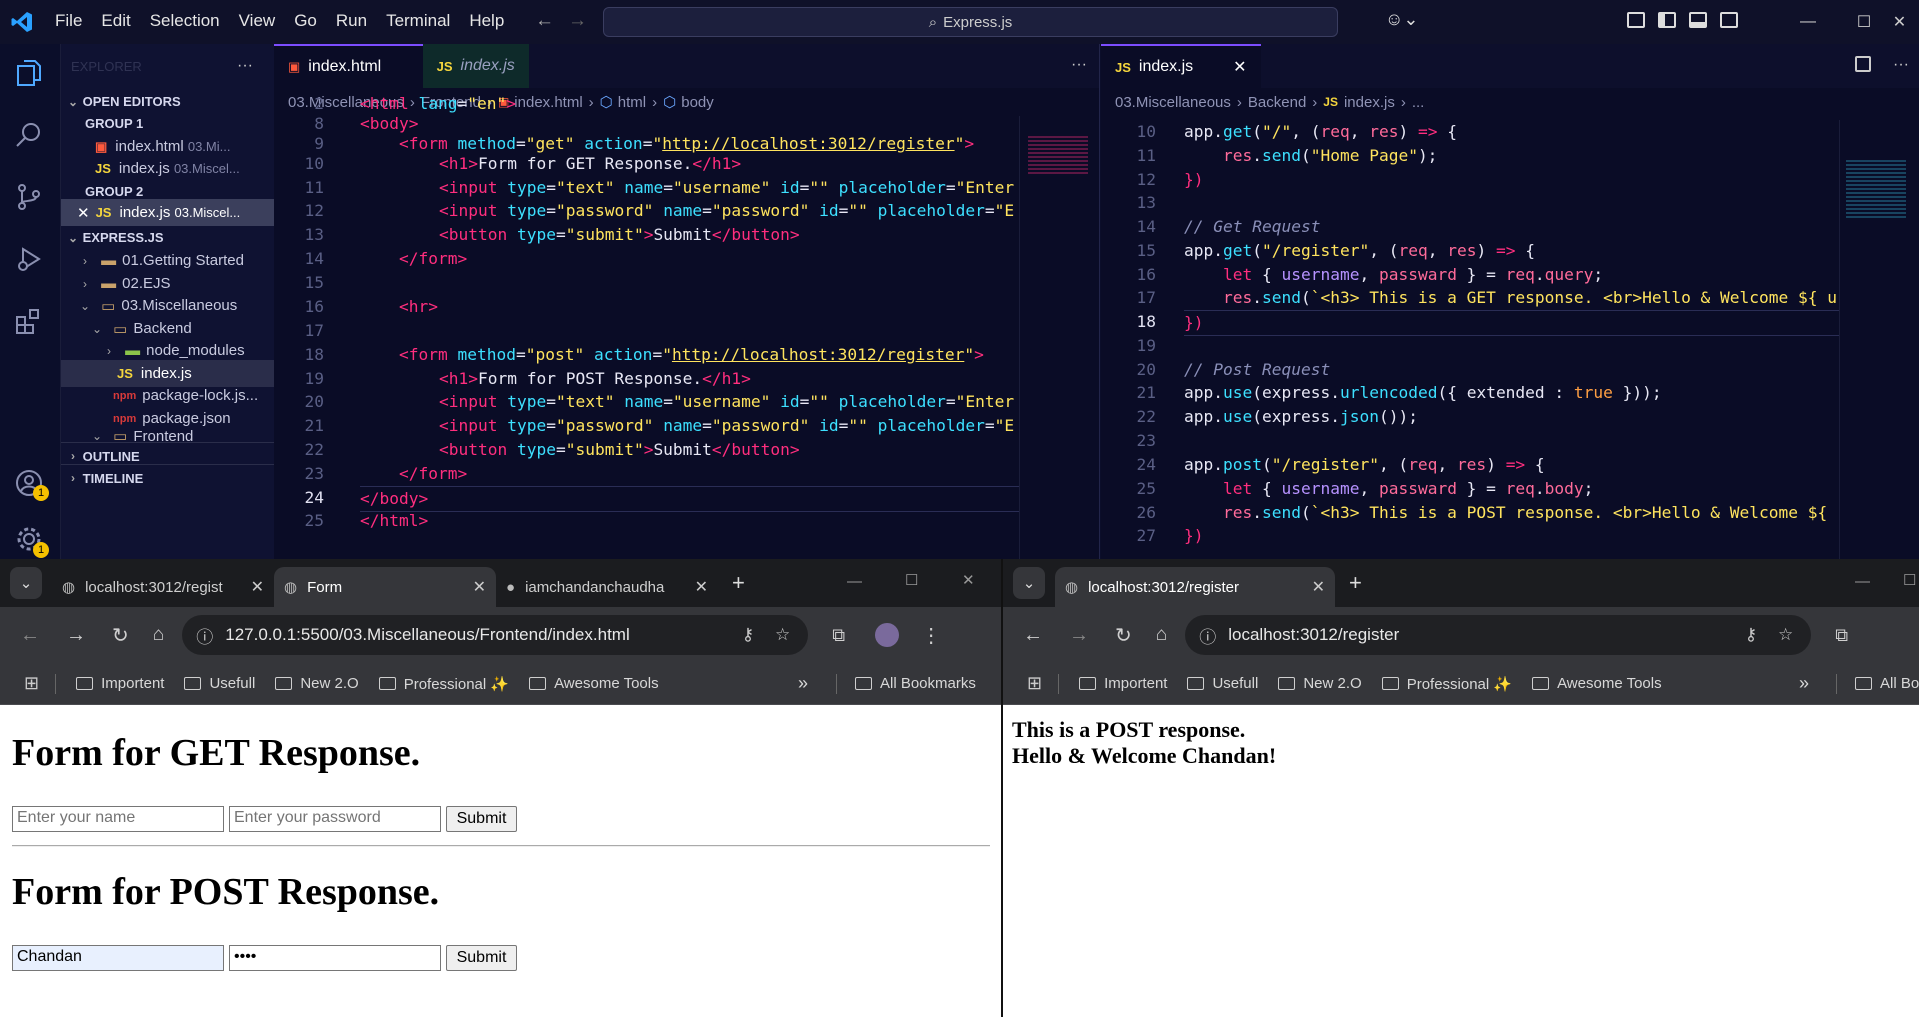 Image resolution: width=1919 pixels, height=1017 pixels. What do you see at coordinates (1195, 587) in the screenshot?
I see `browser-tab-register: ◍ localhost:3012/register ✕` at bounding box center [1195, 587].